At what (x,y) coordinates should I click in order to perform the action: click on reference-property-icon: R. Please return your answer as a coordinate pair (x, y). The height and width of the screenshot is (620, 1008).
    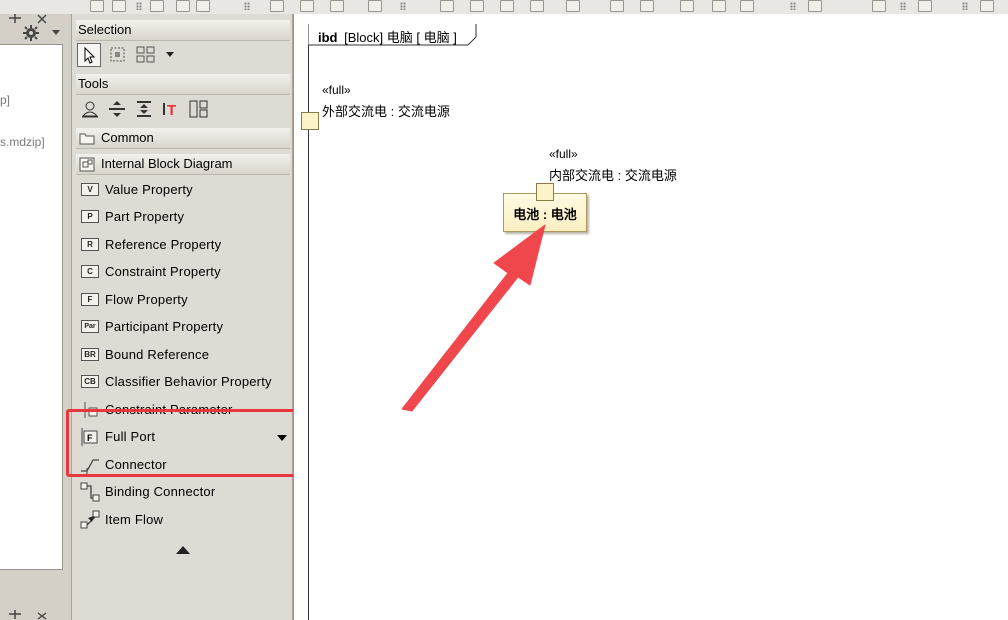
    Looking at the image, I should click on (90, 244).